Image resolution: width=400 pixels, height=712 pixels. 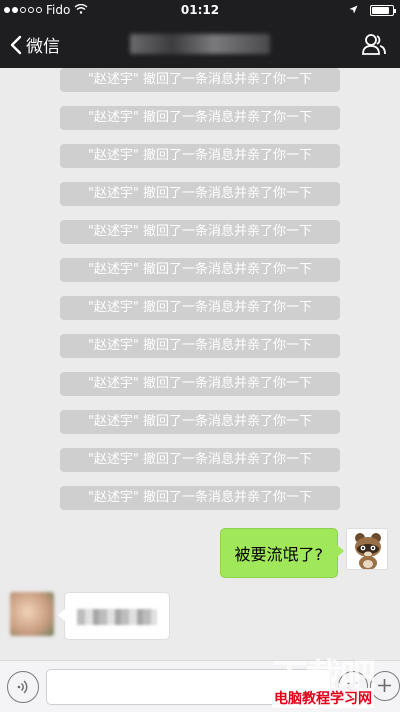 I want to click on status-time: 01:12, so click(x=200, y=10).